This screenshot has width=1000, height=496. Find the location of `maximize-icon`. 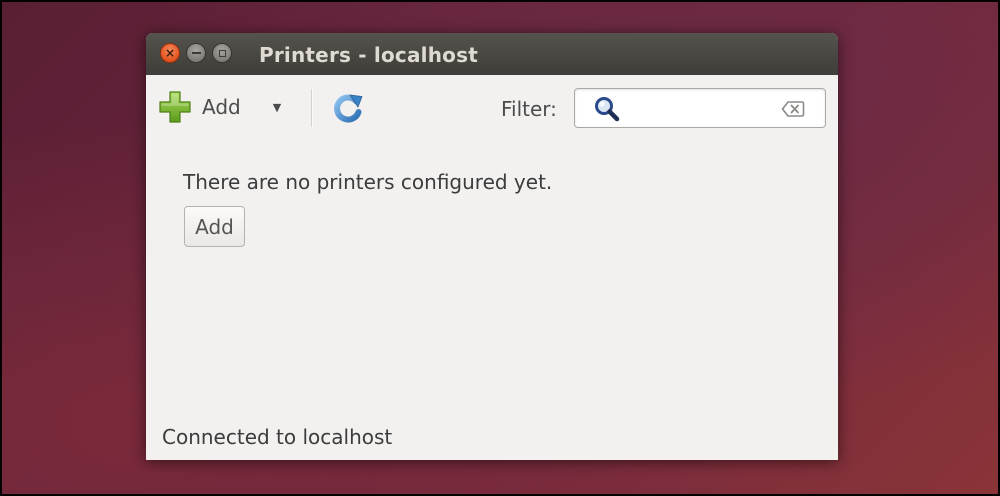

maximize-icon is located at coordinates (222, 53).